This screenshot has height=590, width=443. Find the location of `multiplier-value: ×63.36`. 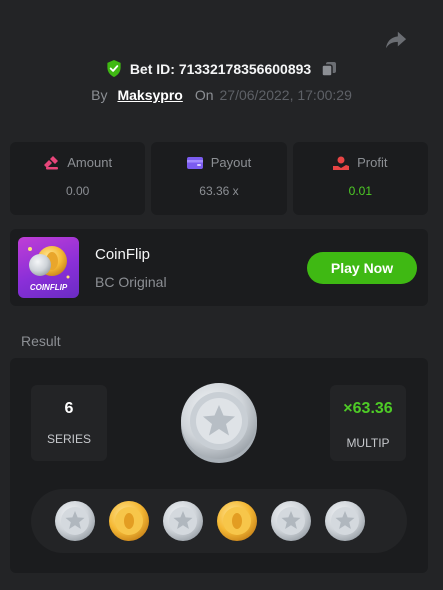

multiplier-value: ×63.36 is located at coordinates (368, 408).